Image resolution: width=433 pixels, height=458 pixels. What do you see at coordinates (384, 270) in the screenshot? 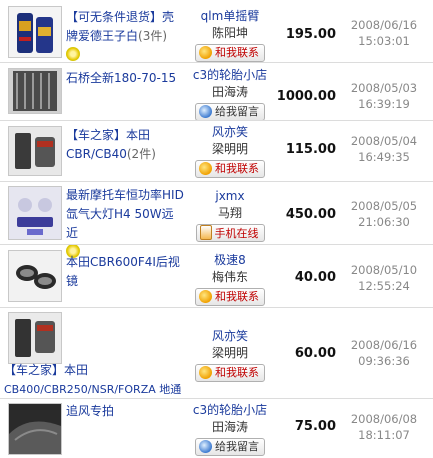
I see `date: 2008/05/10` at bounding box center [384, 270].